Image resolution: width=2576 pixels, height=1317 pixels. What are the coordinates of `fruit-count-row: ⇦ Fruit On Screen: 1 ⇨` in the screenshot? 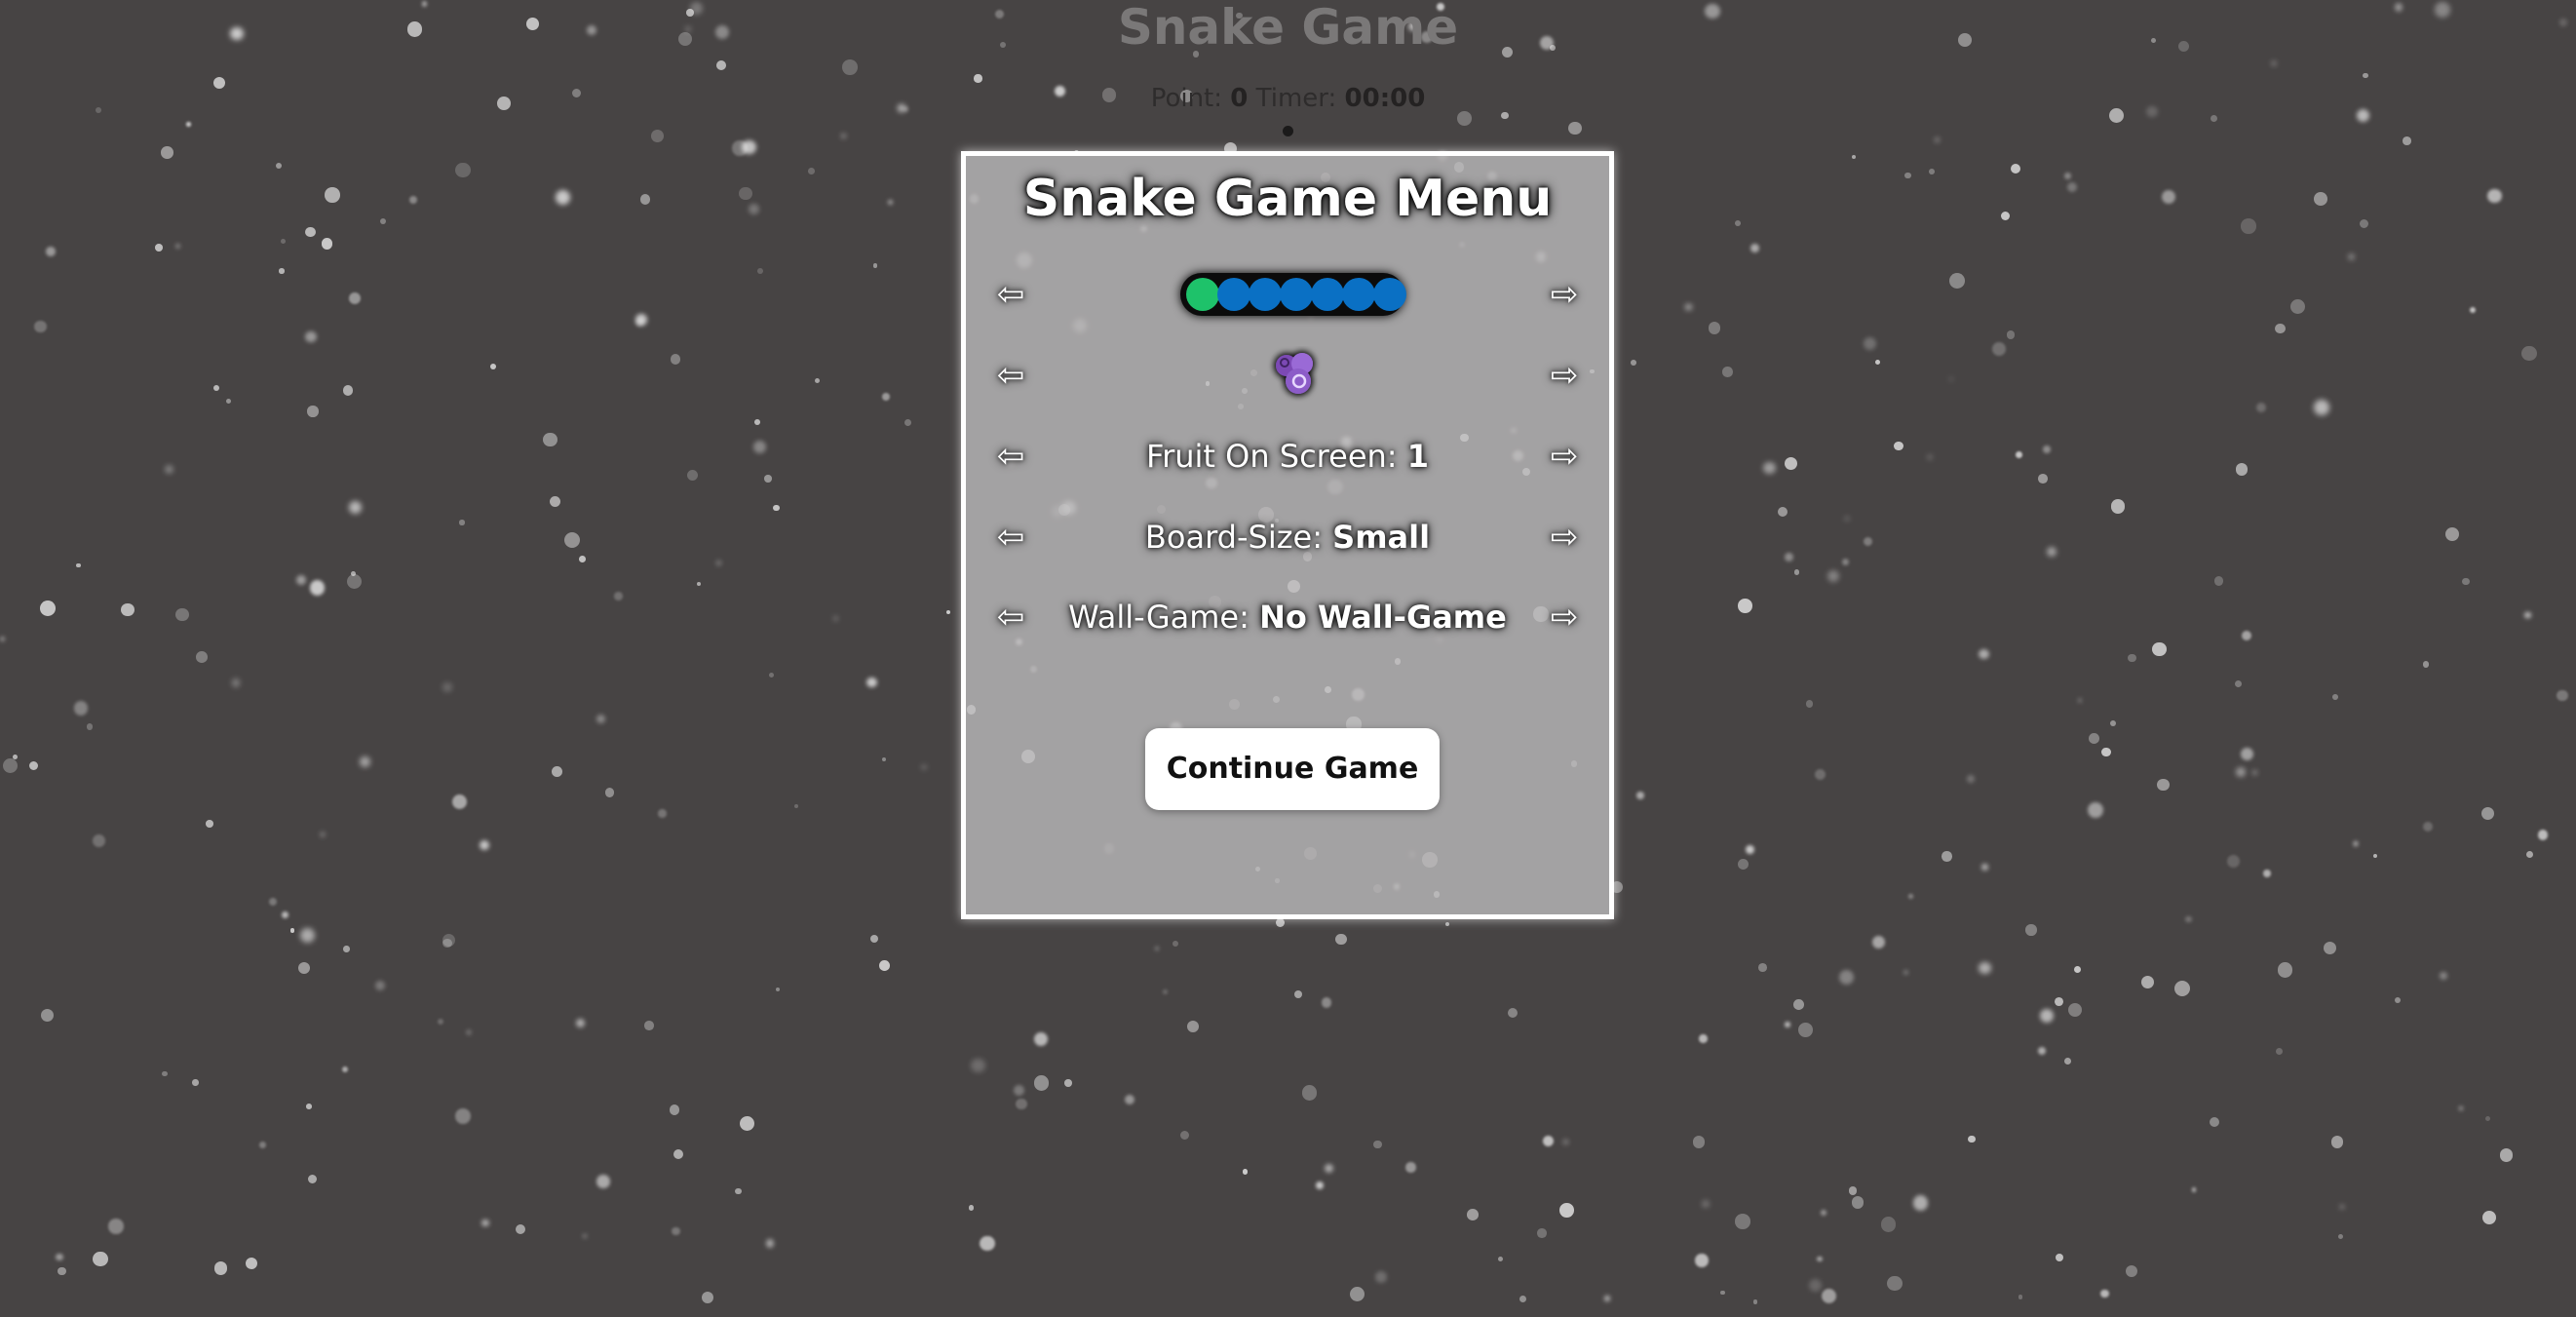 It's located at (1287, 456).